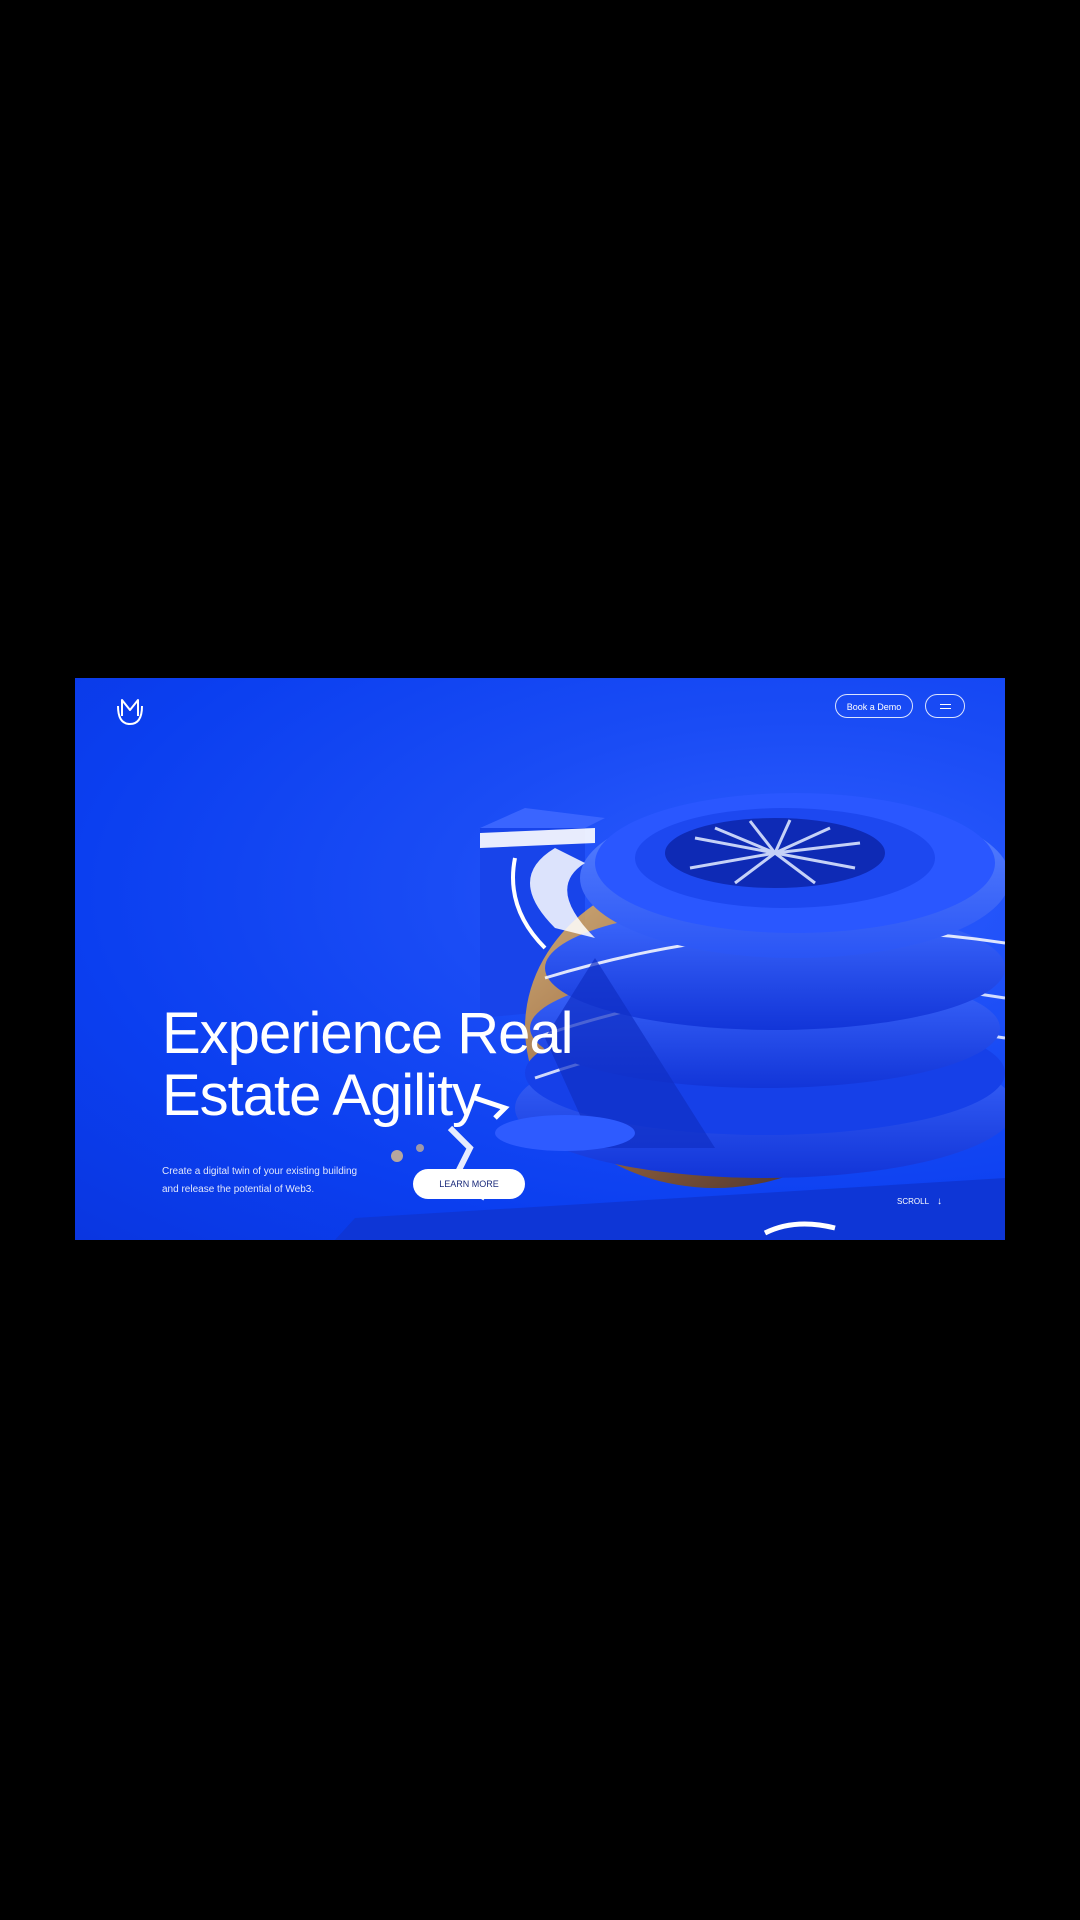 This screenshot has height=1920, width=1080. Describe the element at coordinates (945, 706) in the screenshot. I see `menu-button` at that location.